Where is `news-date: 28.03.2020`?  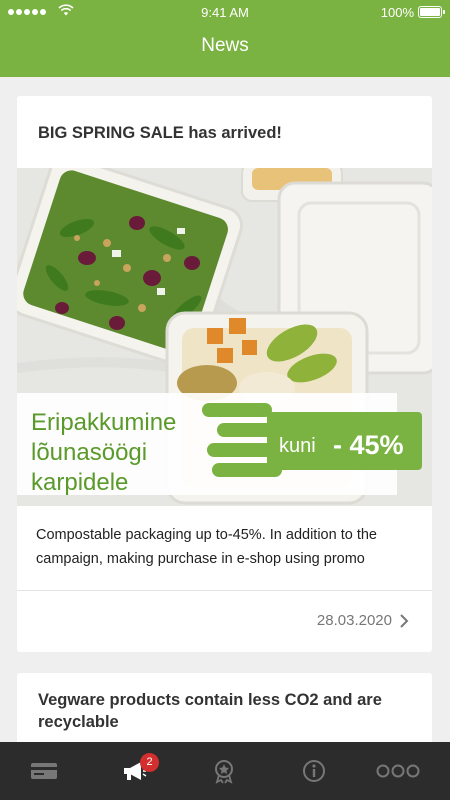 news-date: 28.03.2020 is located at coordinates (354, 620).